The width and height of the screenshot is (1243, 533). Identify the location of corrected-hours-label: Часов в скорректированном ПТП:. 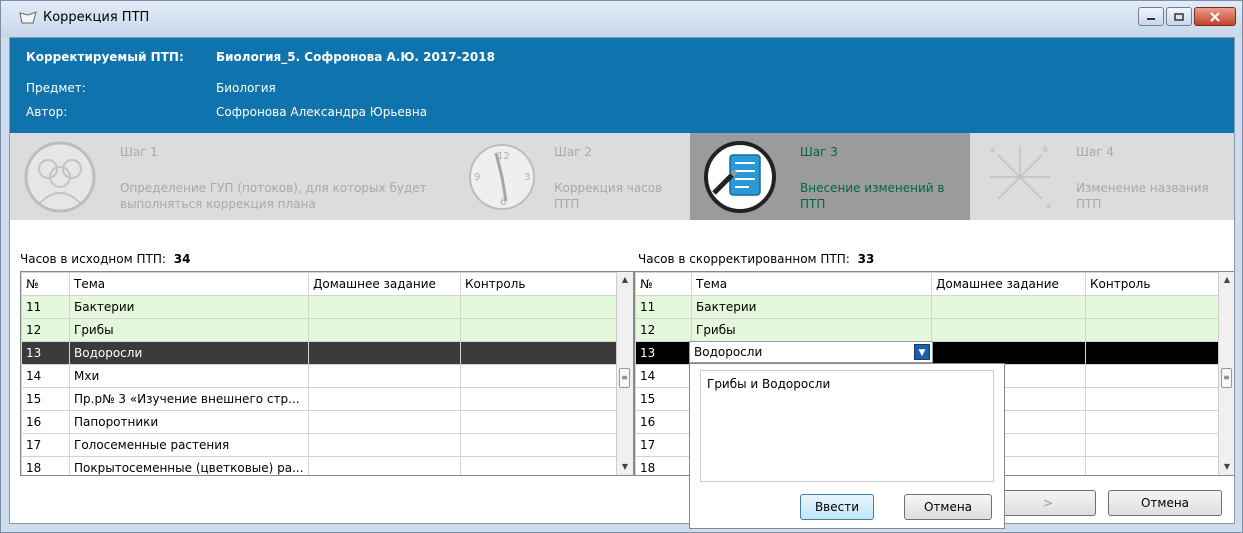
(744, 259).